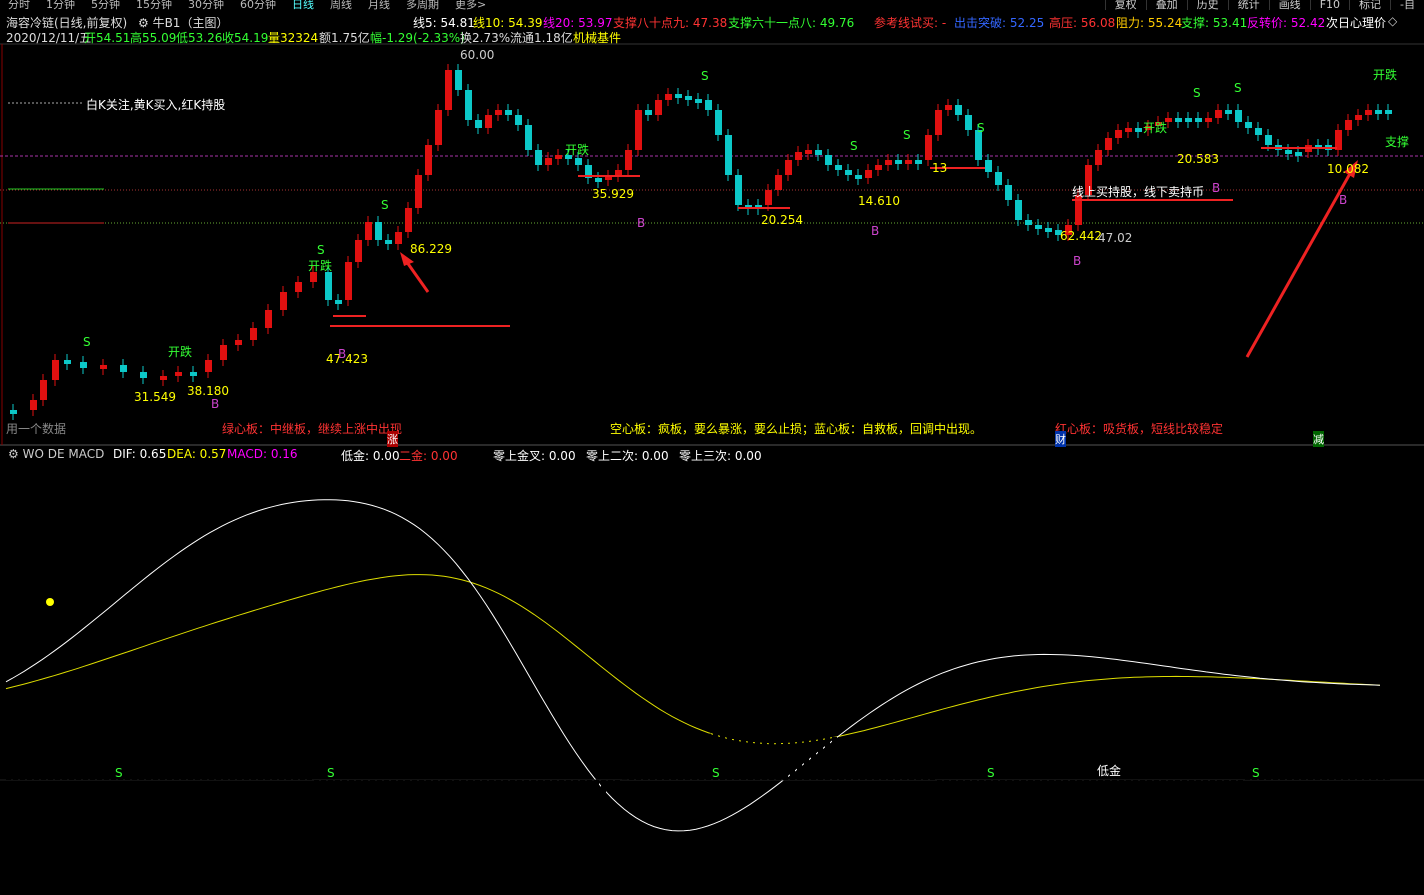 Image resolution: width=1424 pixels, height=895 pixels. I want to click on next-price-label: 次日心理价, so click(1356, 23).